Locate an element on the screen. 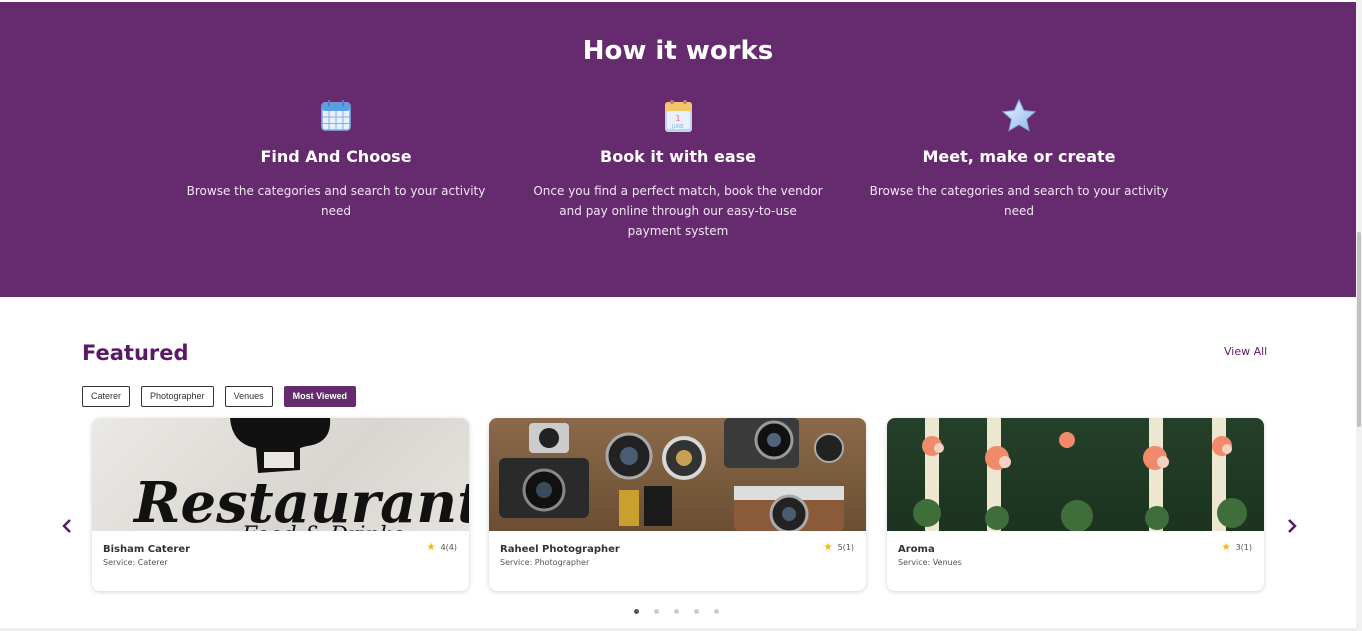 The height and width of the screenshot is (631, 1362). vendor-image: Restaurant Food & Drinks is located at coordinates (280, 474).